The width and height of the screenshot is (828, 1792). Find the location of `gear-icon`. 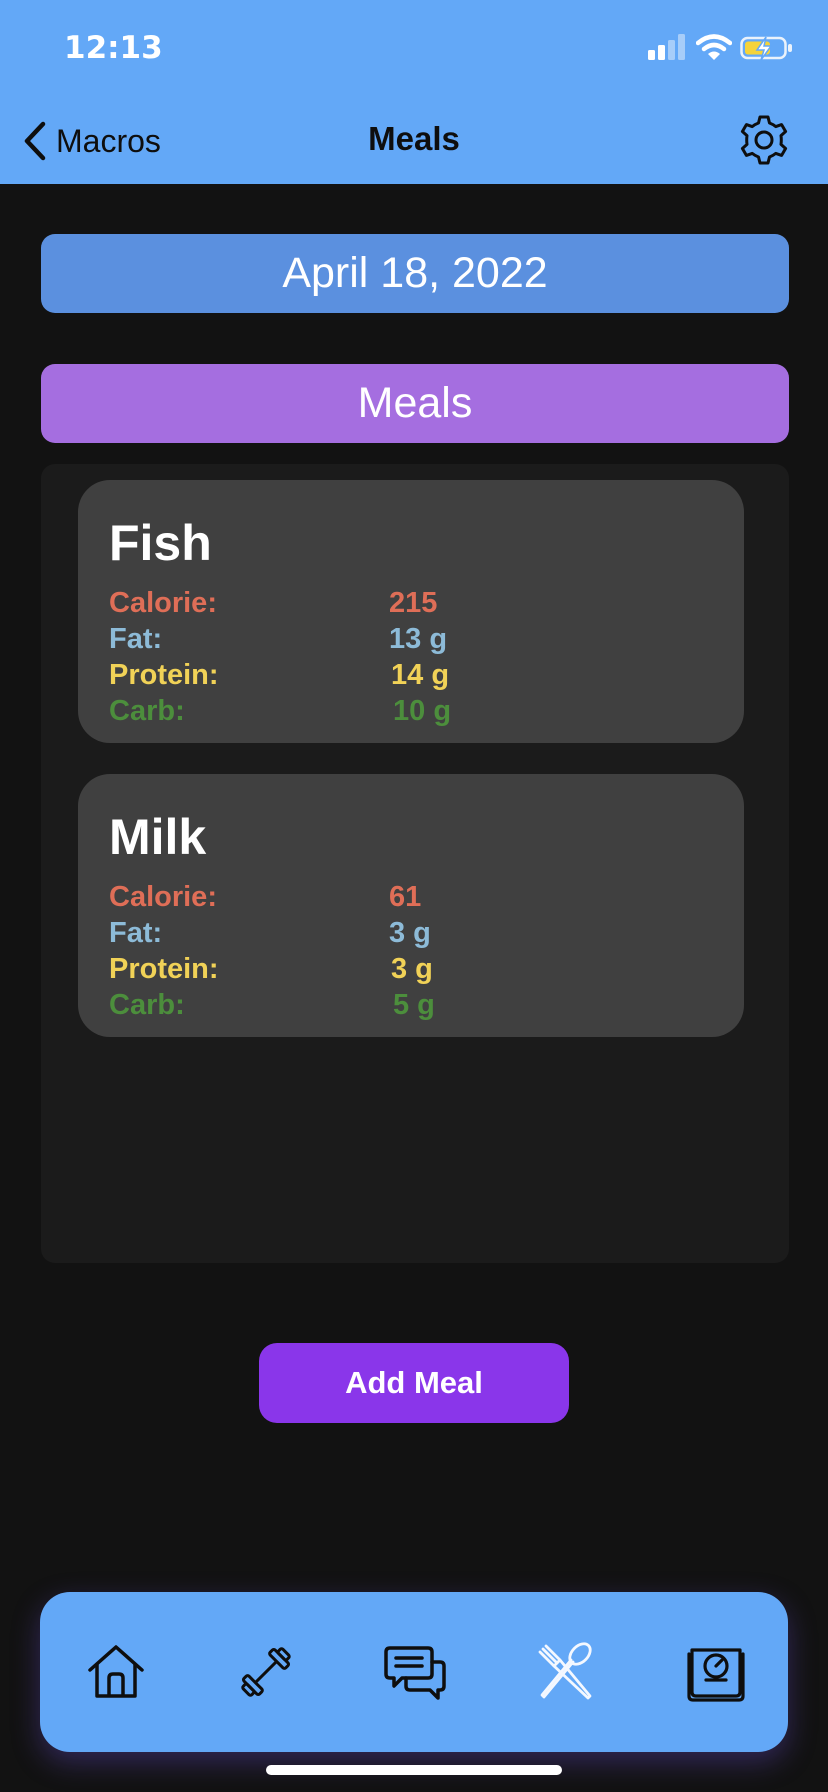

gear-icon is located at coordinates (764, 140).